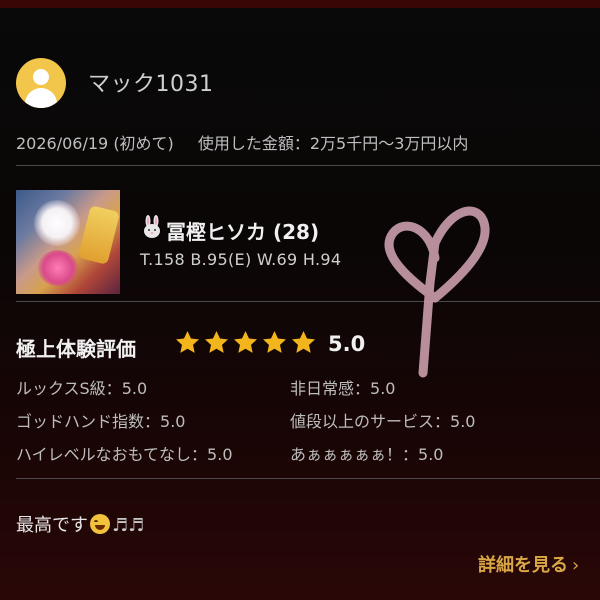  What do you see at coordinates (41, 98) in the screenshot?
I see `avatar-body` at bounding box center [41, 98].